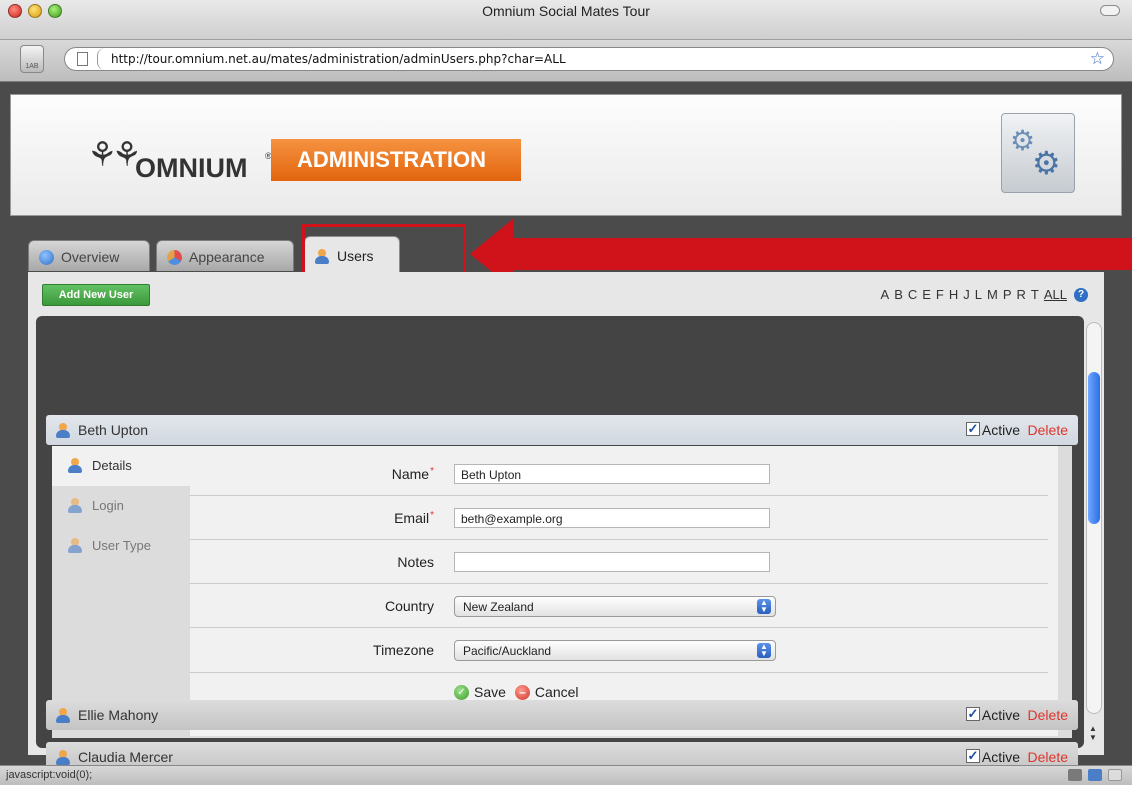  I want to click on letter-filter: H, so click(953, 294).